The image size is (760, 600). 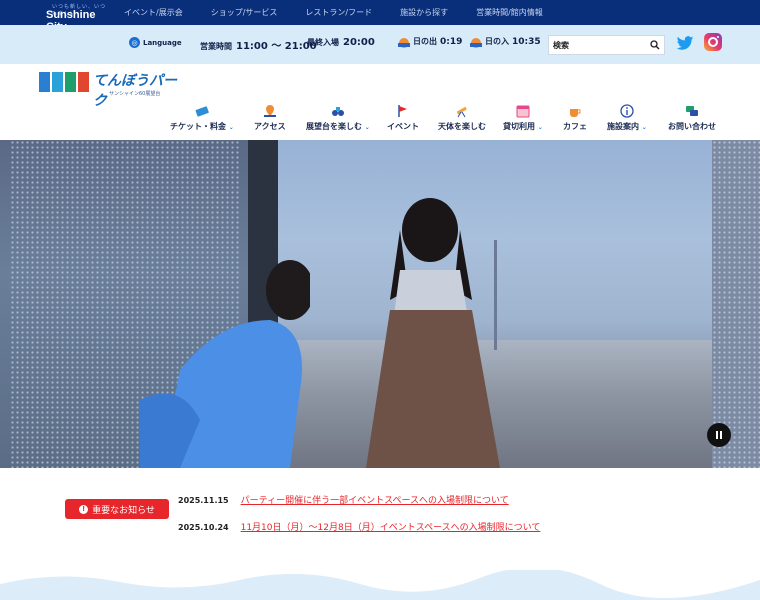 What do you see at coordinates (225, 364) in the screenshot?
I see `woman-figure` at bounding box center [225, 364].